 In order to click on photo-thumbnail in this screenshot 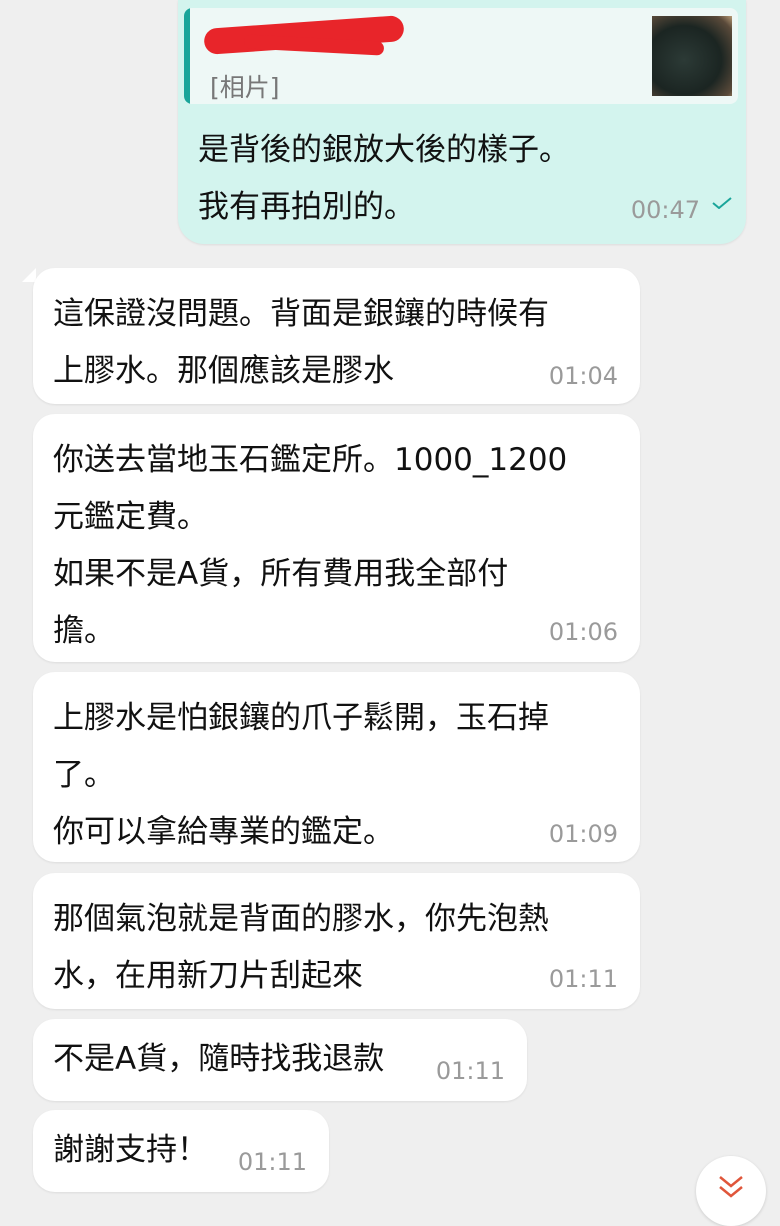, I will do `click(692, 56)`.